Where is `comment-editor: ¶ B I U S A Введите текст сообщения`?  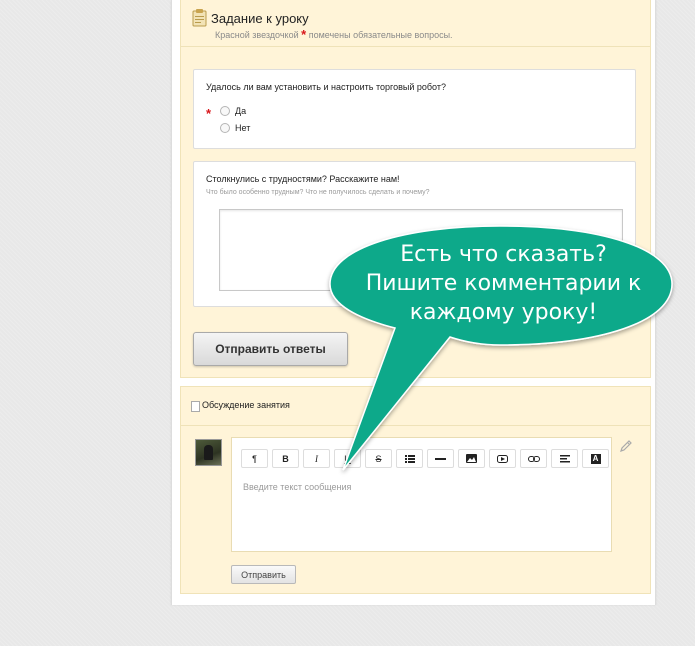 comment-editor: ¶ B I U S A Введите текст сообщения is located at coordinates (421, 494).